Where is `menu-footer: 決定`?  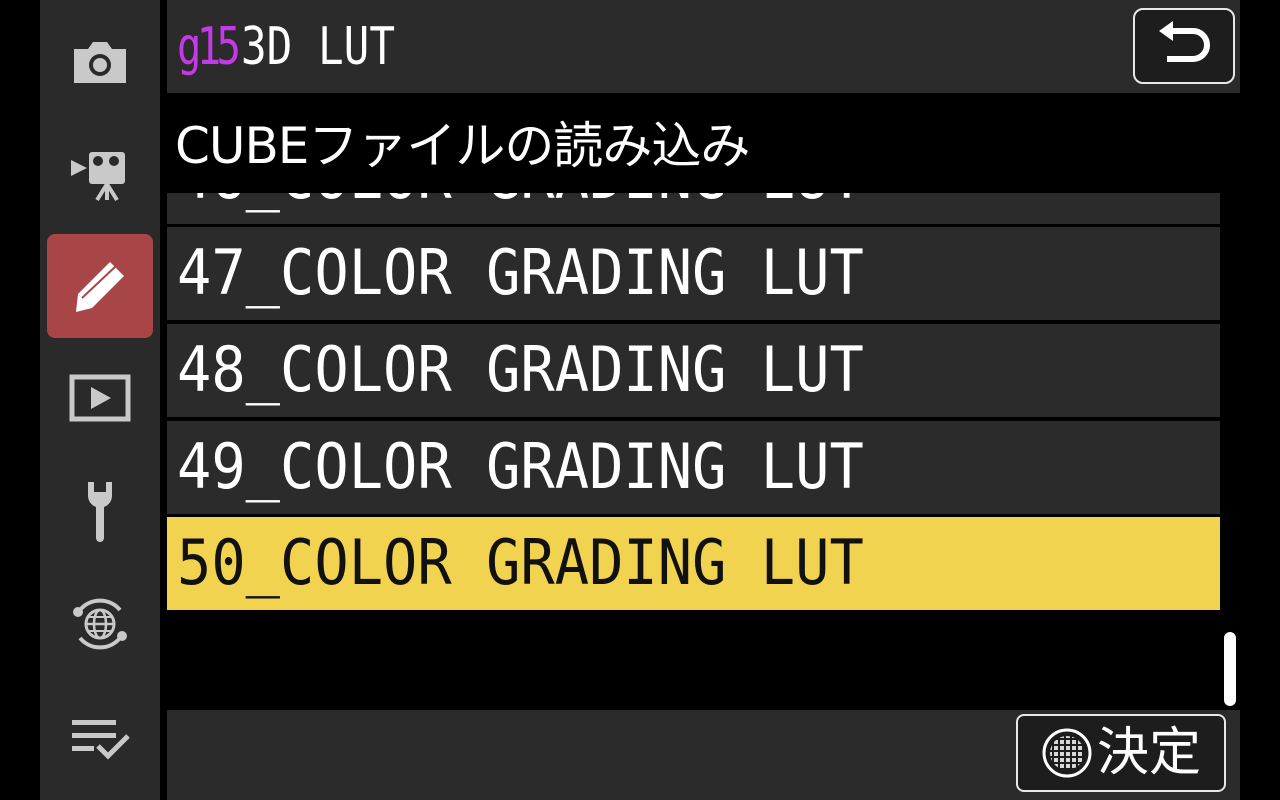
menu-footer: 決定 is located at coordinates (703, 755).